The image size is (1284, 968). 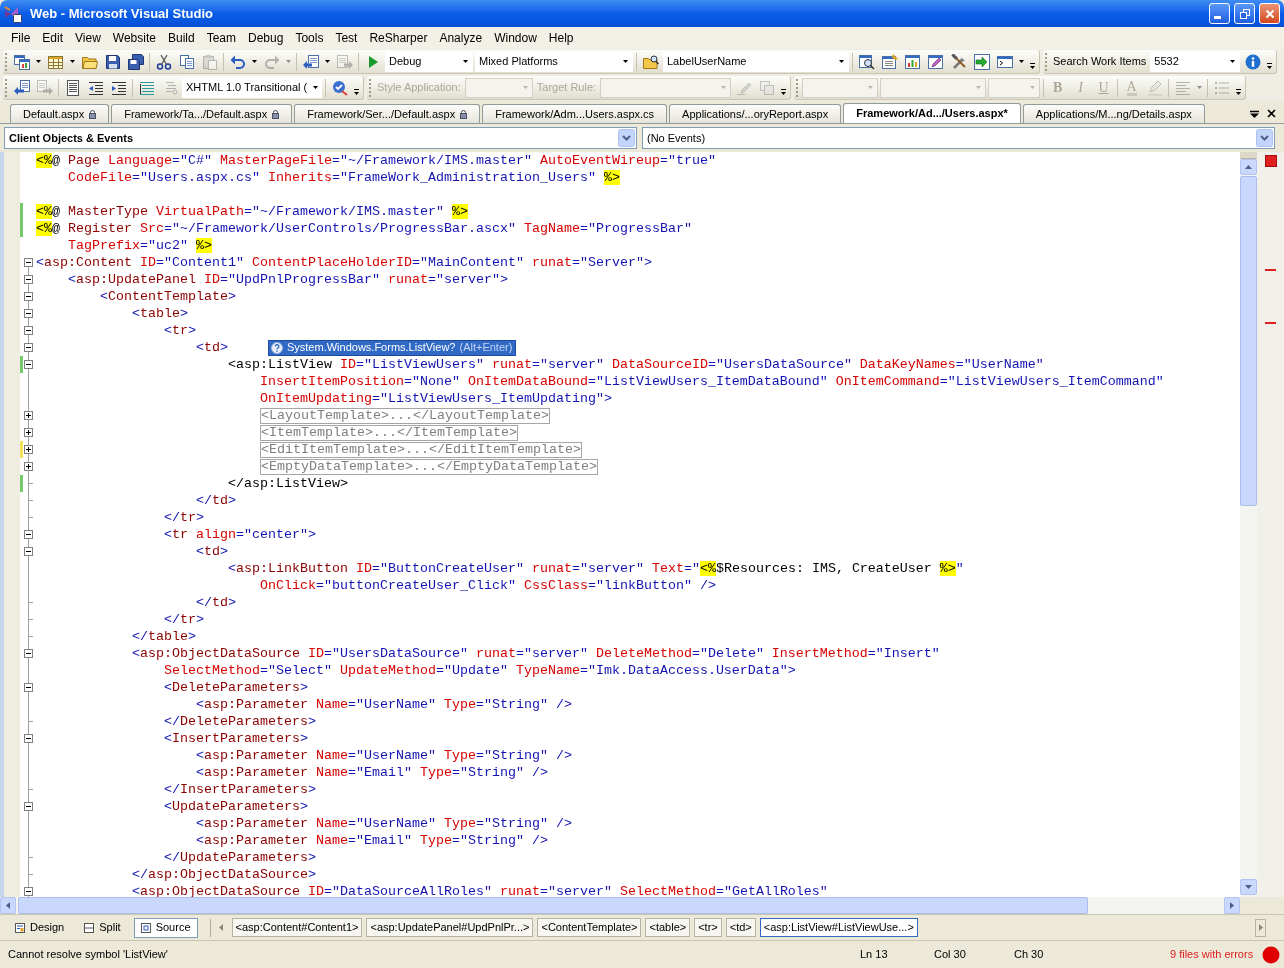 I want to click on code-line: <tr>, so click(x=180, y=330).